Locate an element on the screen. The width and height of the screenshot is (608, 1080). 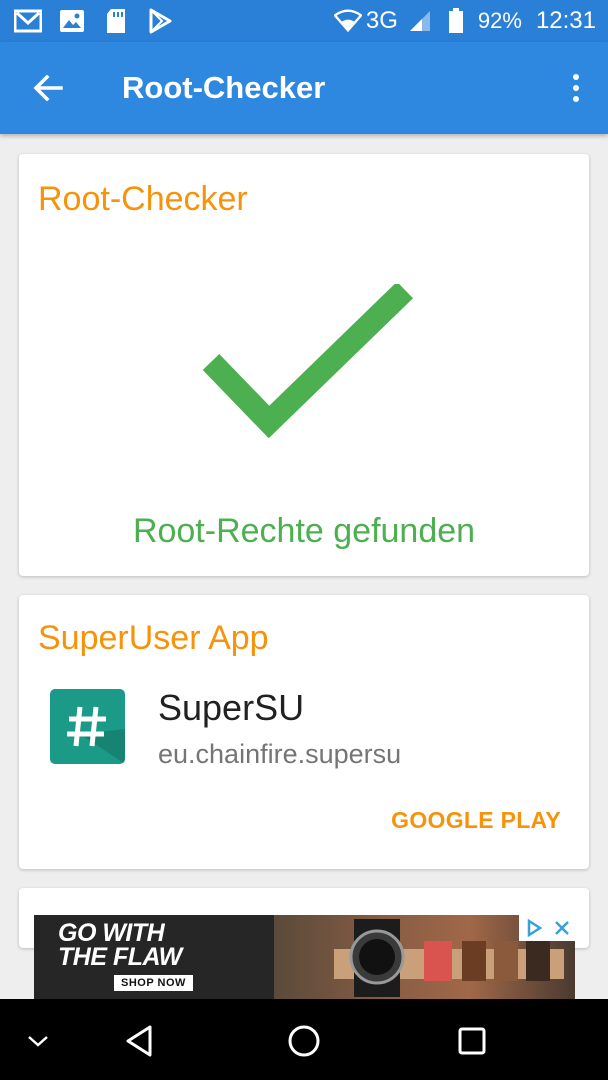
network-type: 3G is located at coordinates (381, 20).